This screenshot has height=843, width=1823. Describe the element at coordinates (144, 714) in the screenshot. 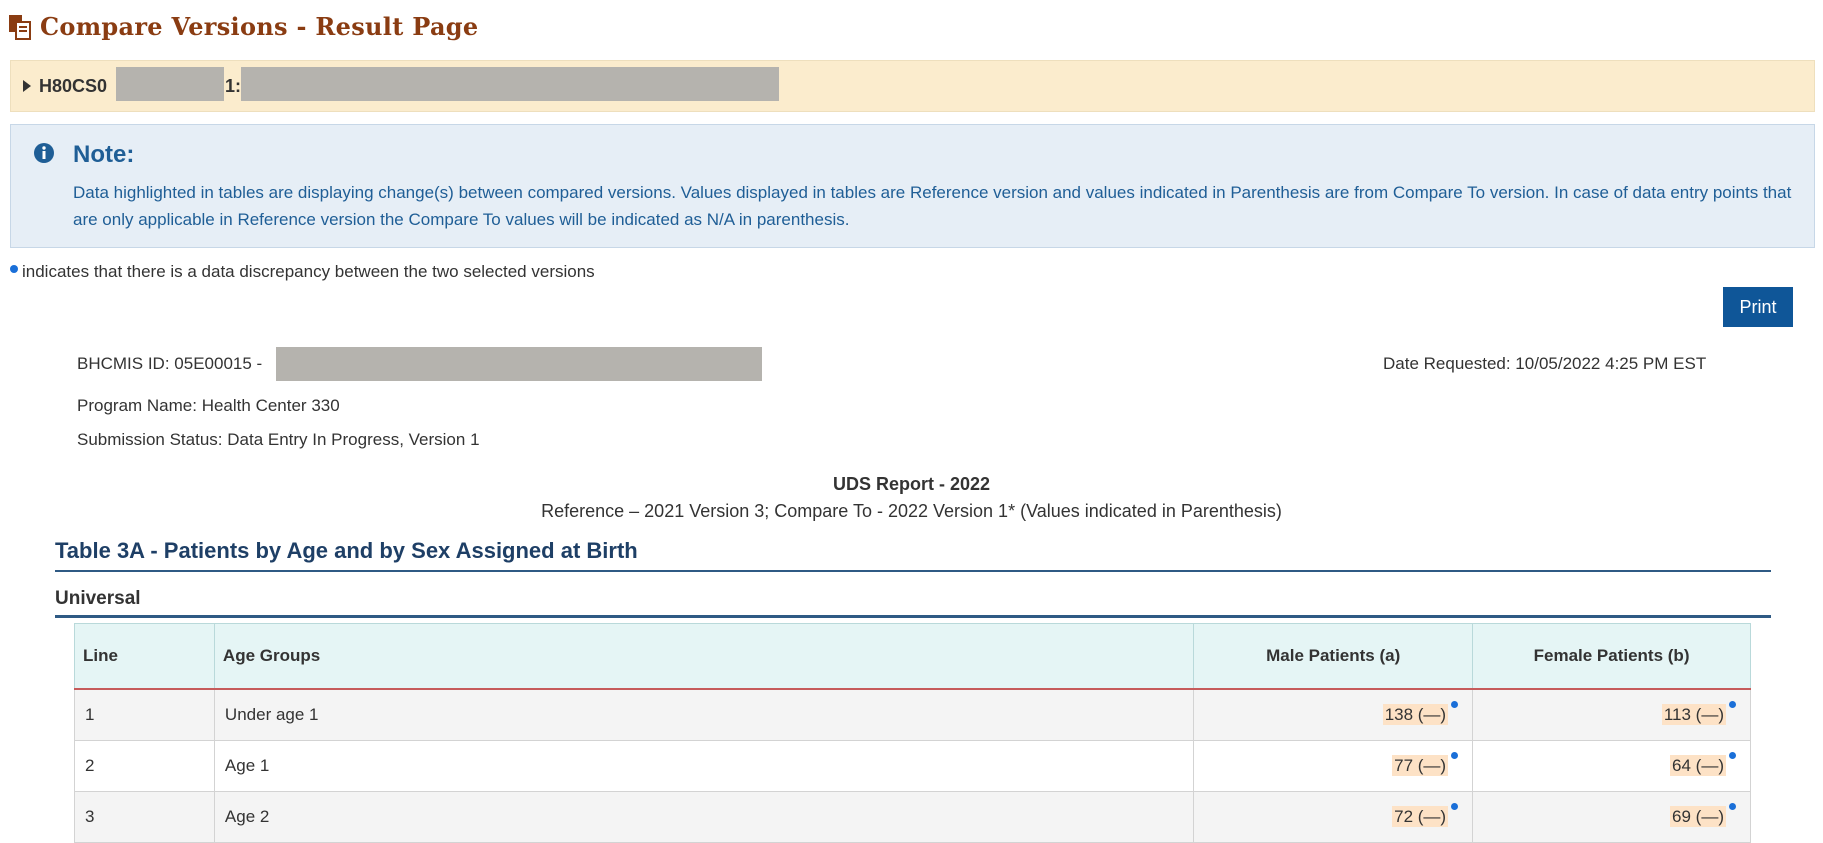

I see `cell-line: 1` at that location.